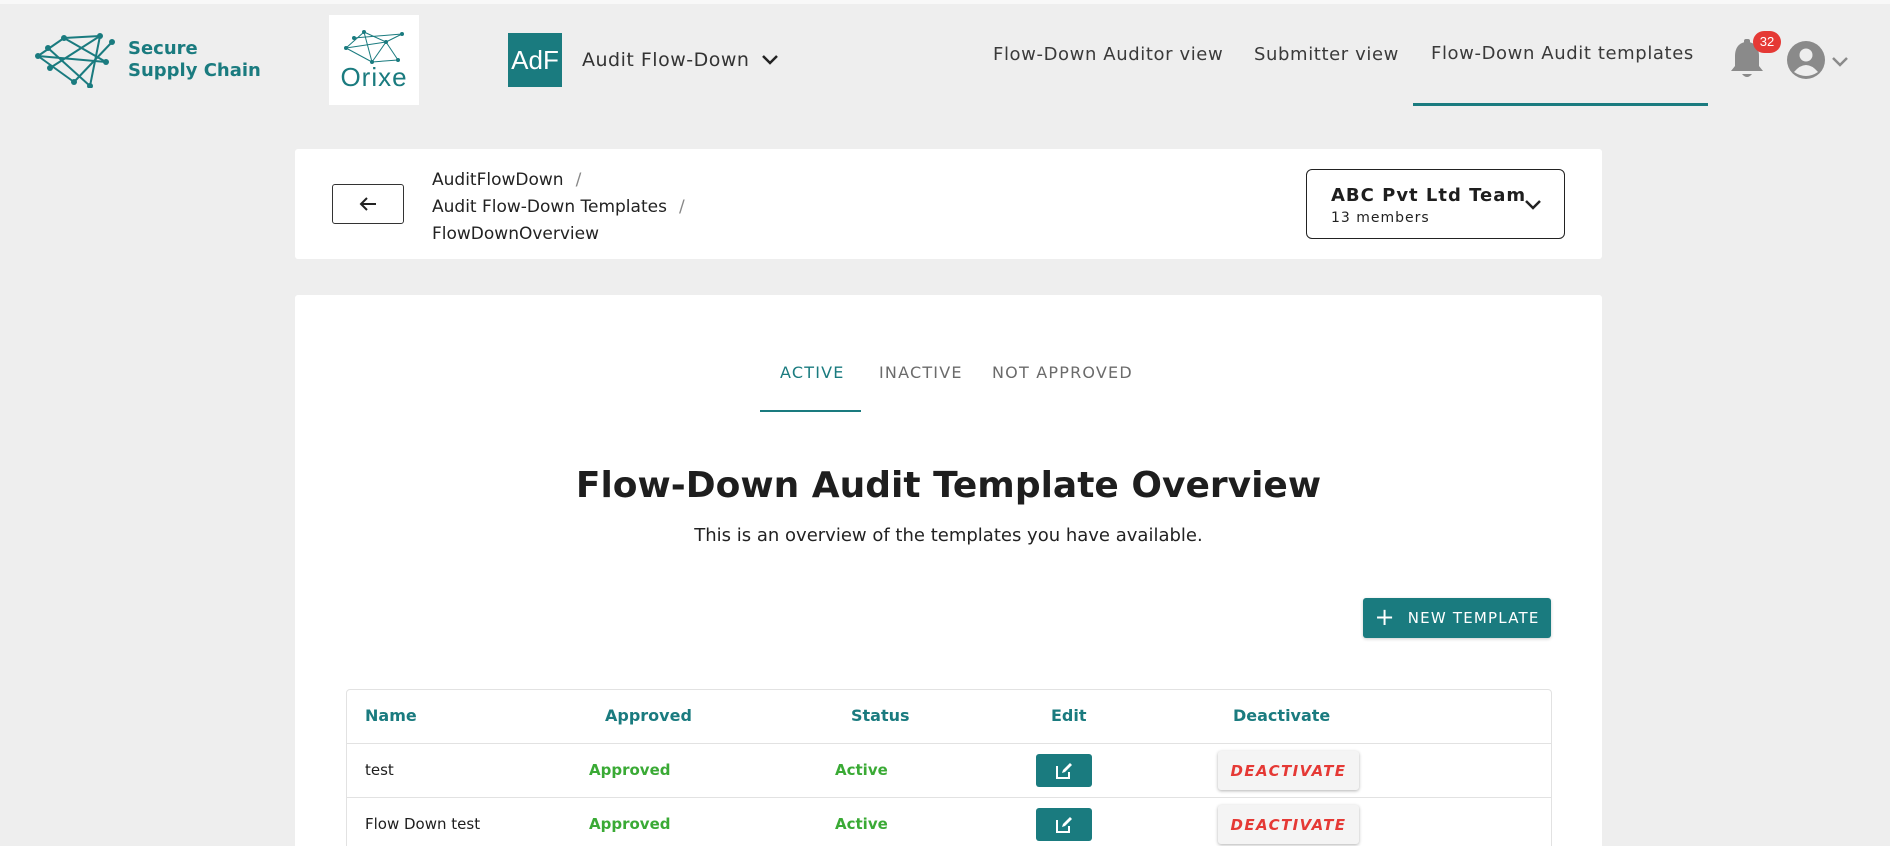 This screenshot has height=846, width=1890. What do you see at coordinates (516, 234) in the screenshot?
I see `breadcrumb-item-current: FlowDownOverview` at bounding box center [516, 234].